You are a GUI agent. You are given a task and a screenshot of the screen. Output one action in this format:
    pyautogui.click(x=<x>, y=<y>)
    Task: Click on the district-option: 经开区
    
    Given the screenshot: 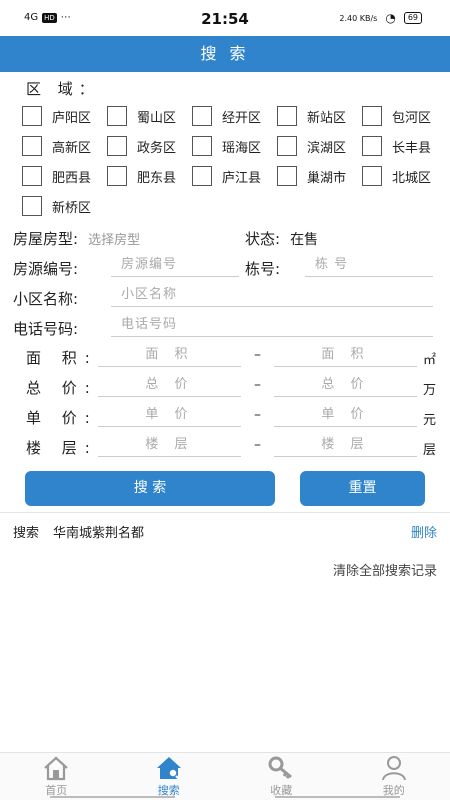 What is the action you would take?
    pyautogui.click(x=226, y=116)
    